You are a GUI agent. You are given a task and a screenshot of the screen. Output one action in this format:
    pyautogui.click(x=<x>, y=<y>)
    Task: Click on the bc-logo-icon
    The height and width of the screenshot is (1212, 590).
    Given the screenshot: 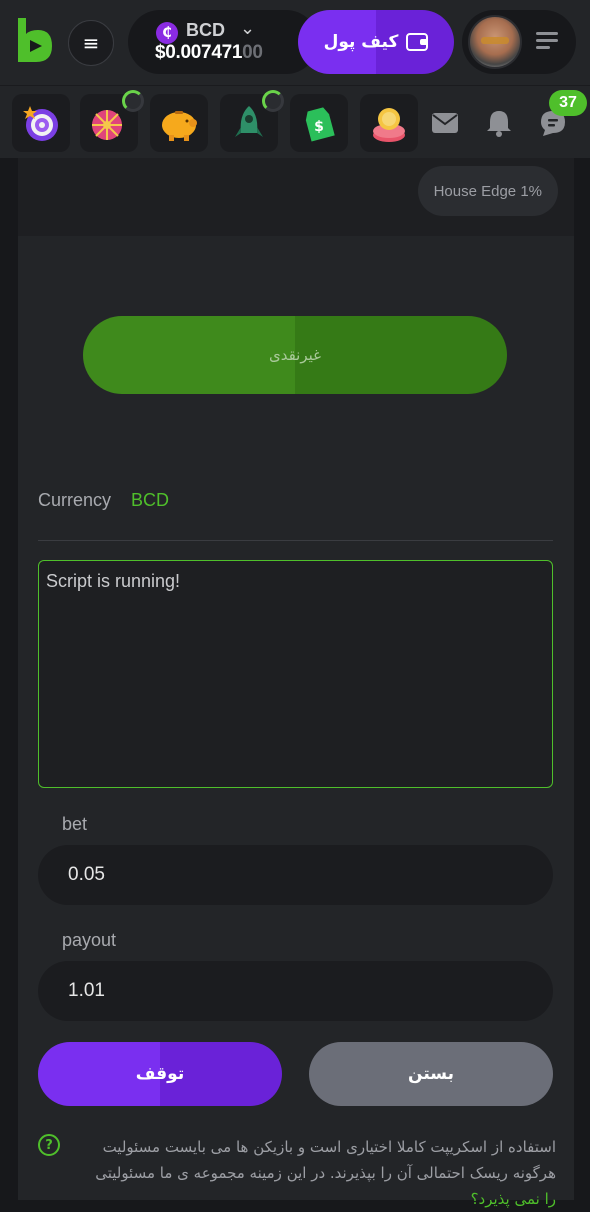 What is the action you would take?
    pyautogui.click(x=34, y=40)
    